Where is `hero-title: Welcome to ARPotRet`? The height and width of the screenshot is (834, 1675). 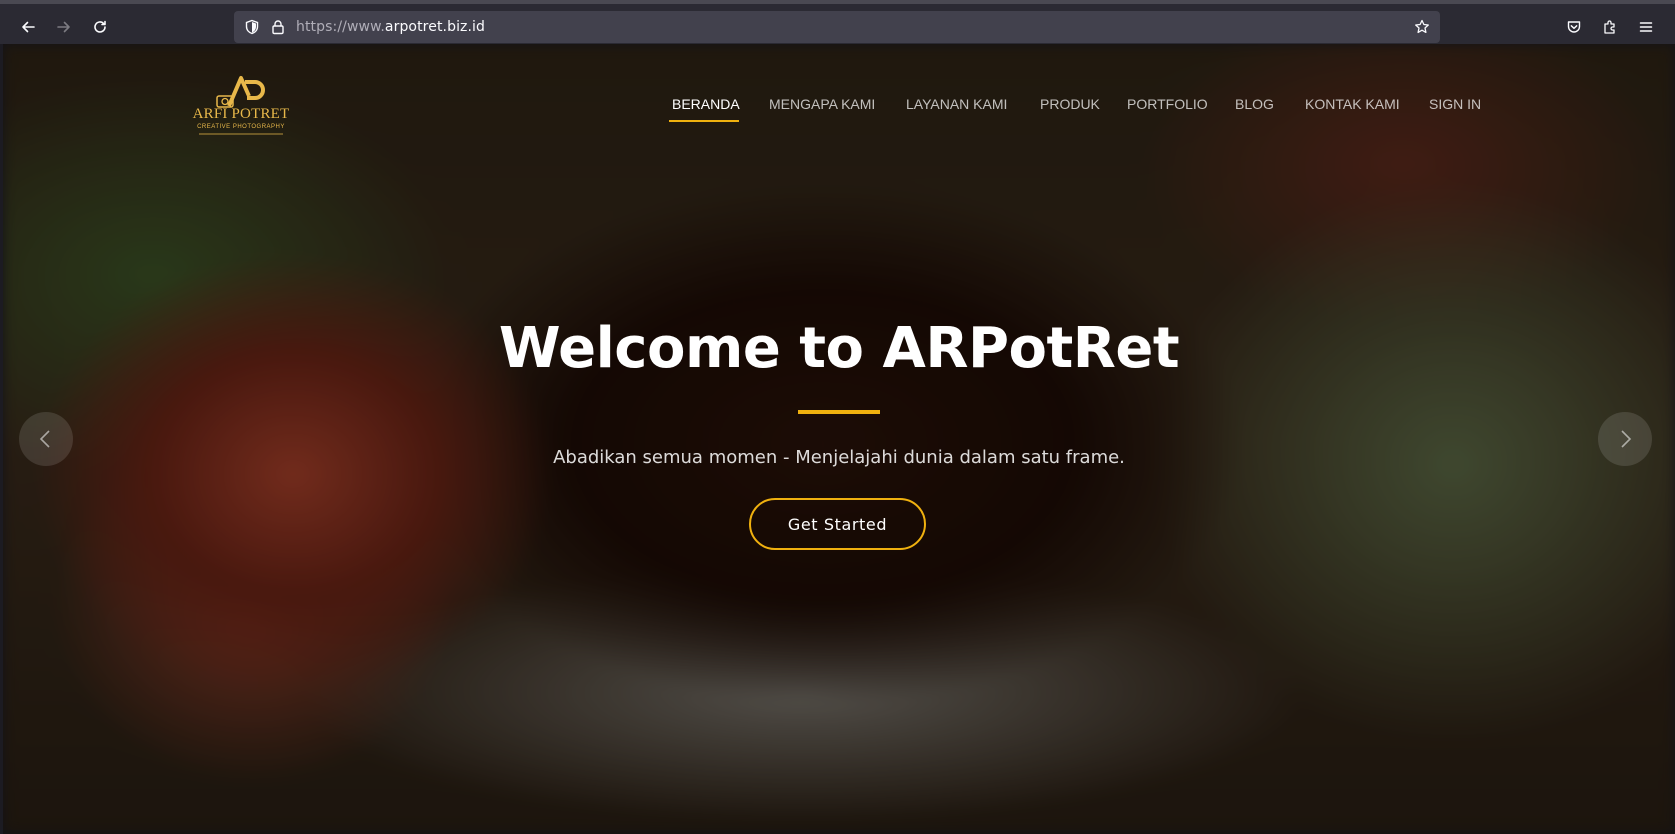
hero-title: Welcome to ARPotRet is located at coordinates (839, 348).